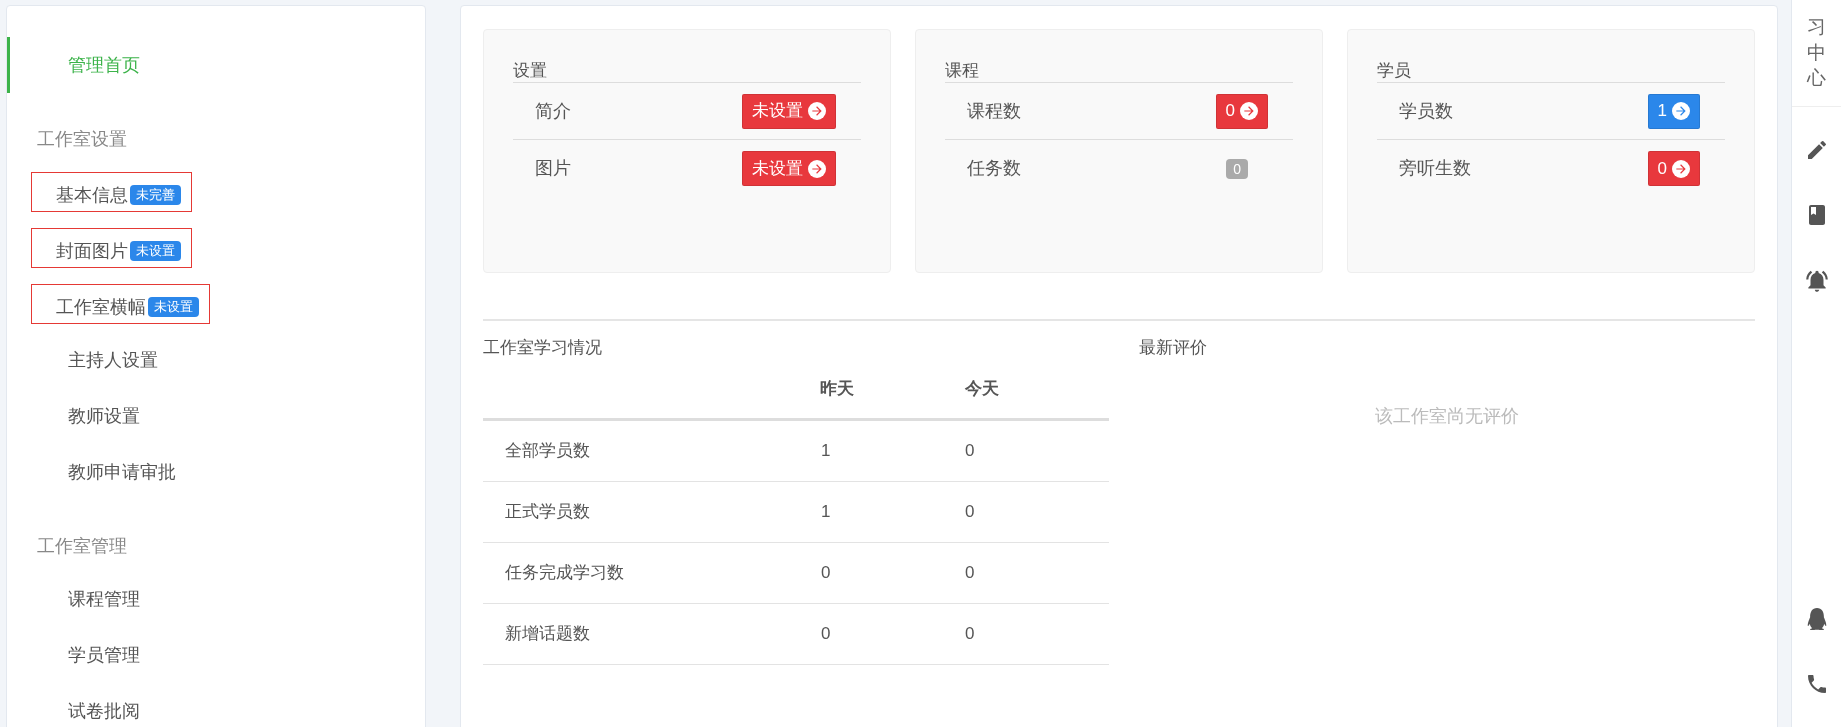 This screenshot has width=1841, height=727. I want to click on column-header: 今天, so click(982, 389).